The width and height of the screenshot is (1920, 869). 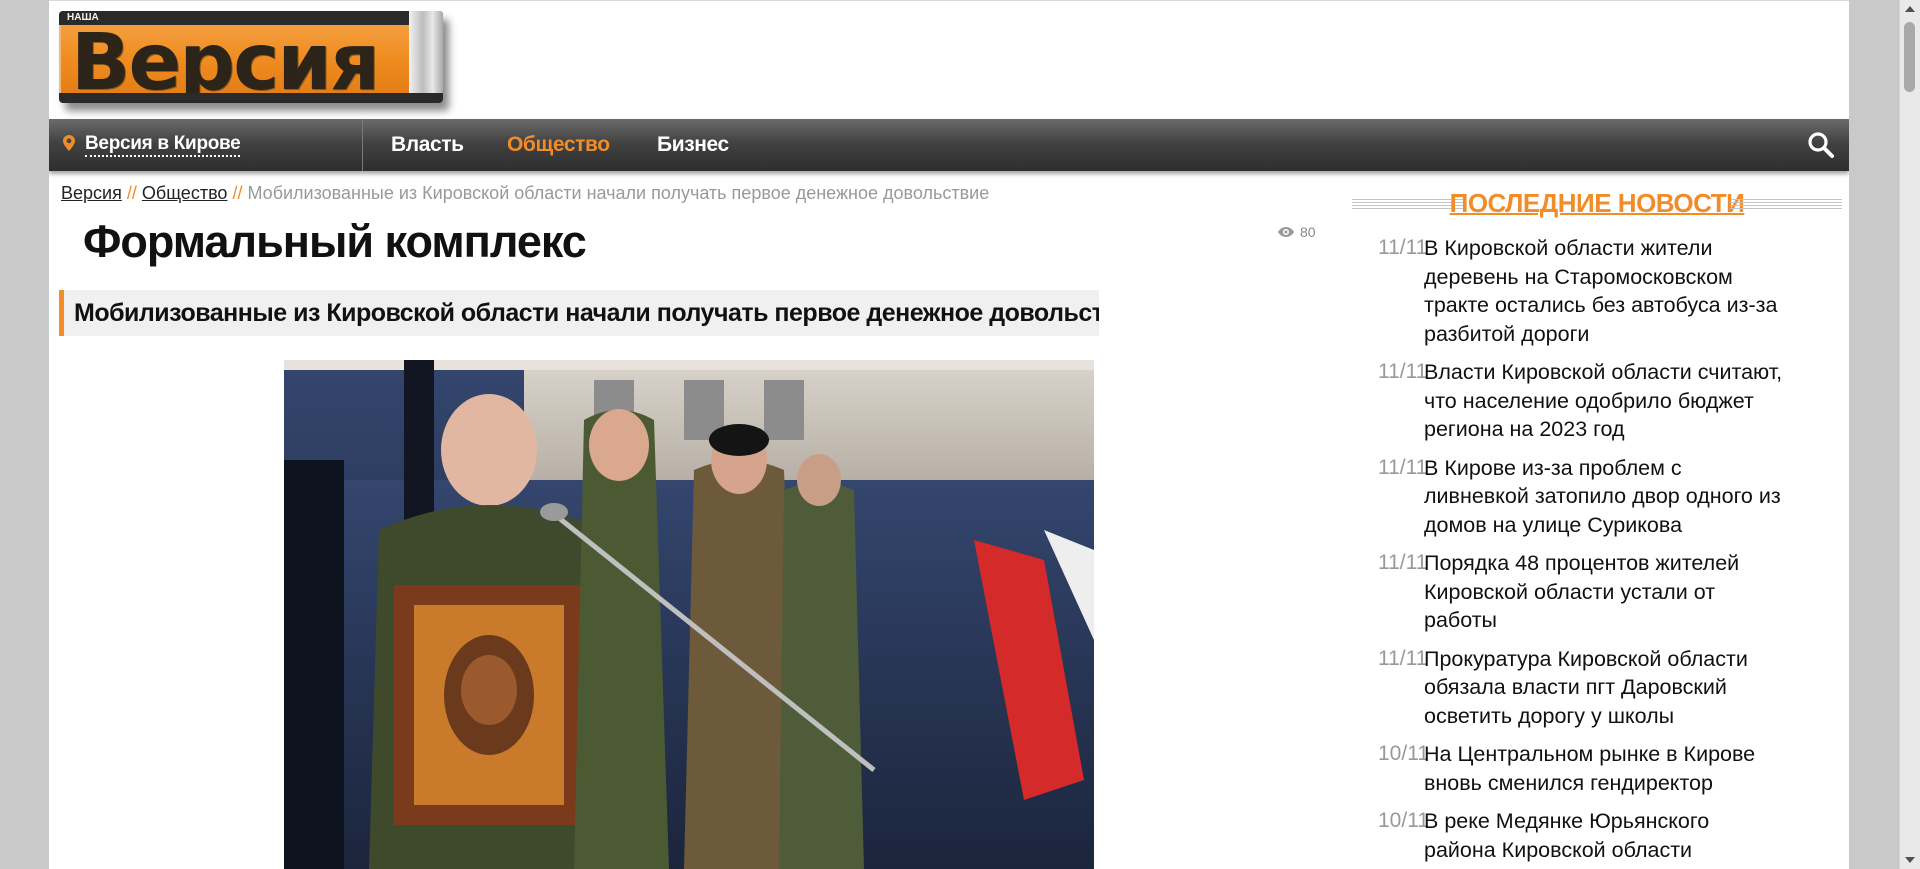 I want to click on heading-decor-right, so click(x=1786, y=204).